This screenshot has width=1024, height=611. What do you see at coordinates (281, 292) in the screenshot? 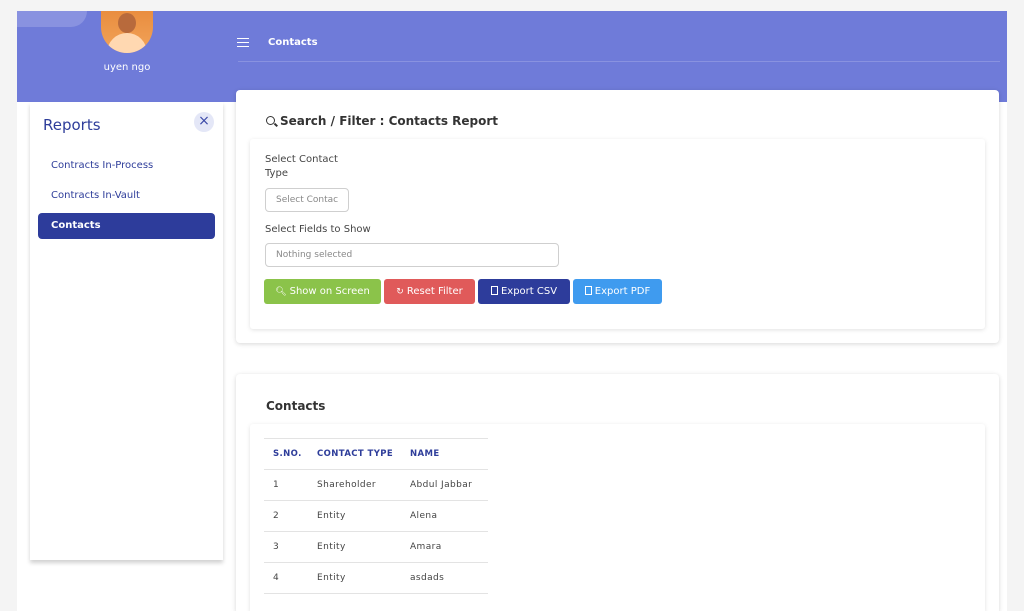
I see `search-icon: 🔍︎` at bounding box center [281, 292].